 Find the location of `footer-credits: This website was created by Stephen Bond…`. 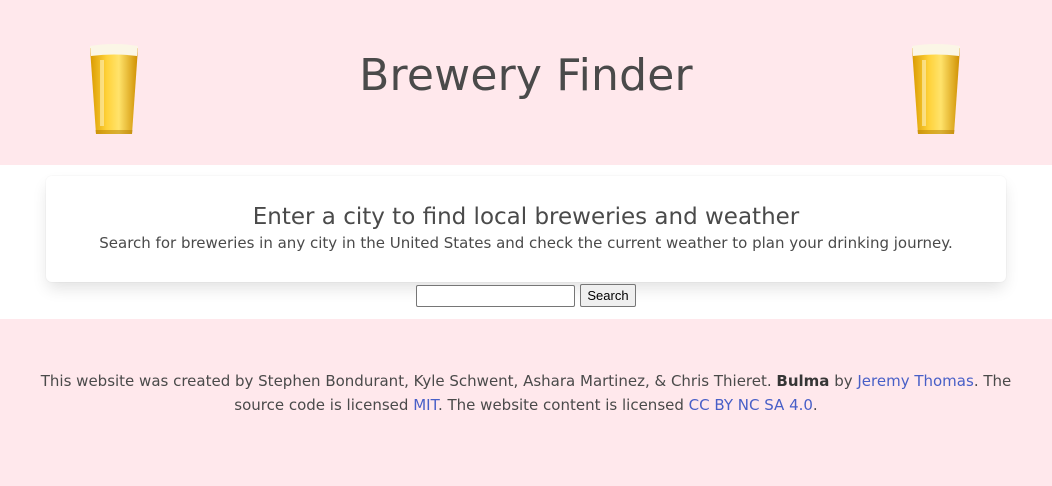

footer-credits: This website was created by Stephen Bond… is located at coordinates (408, 381).